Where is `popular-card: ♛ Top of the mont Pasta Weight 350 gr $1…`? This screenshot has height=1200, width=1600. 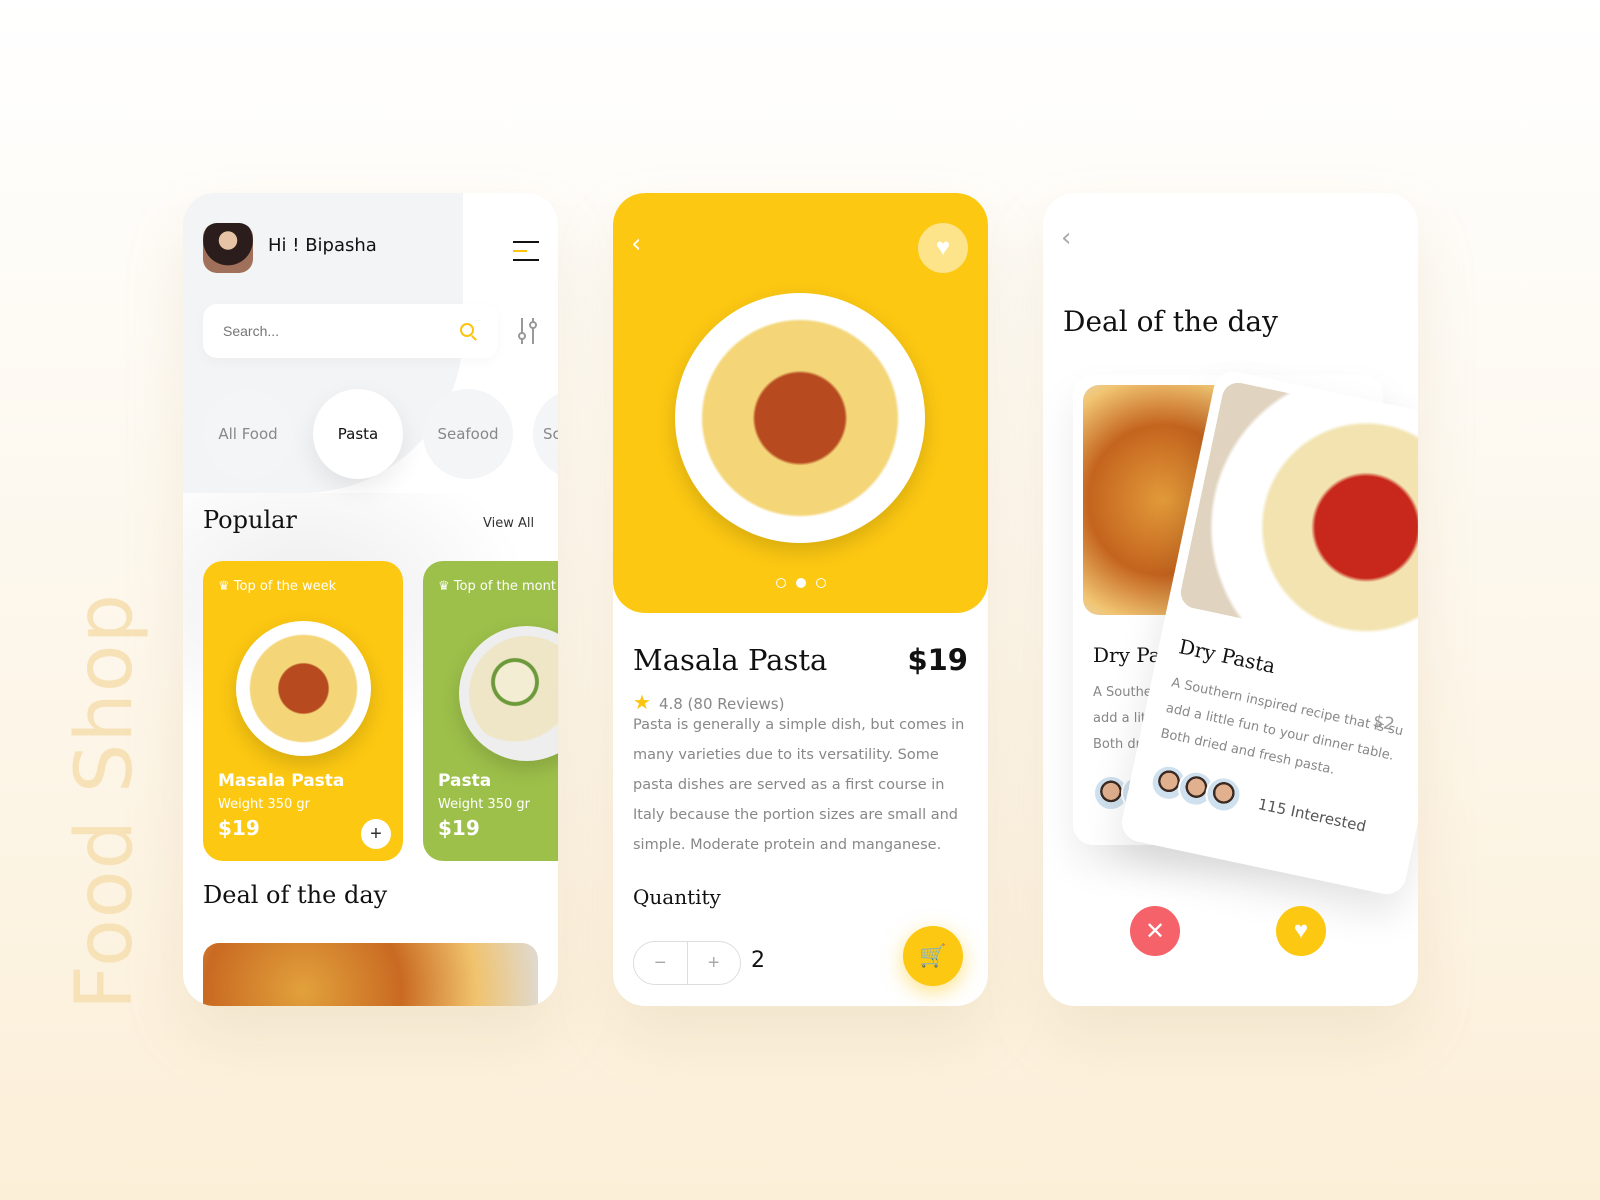 popular-card: ♛ Top of the mont Pasta Weight 350 gr $1… is located at coordinates (490, 711).